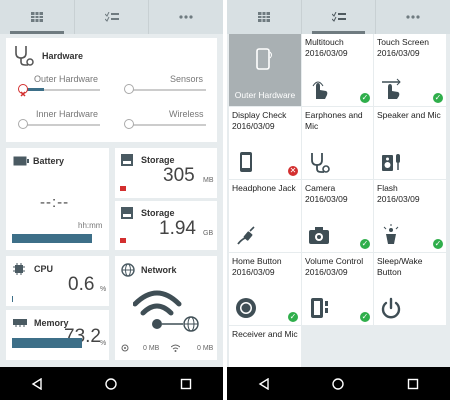  I want to click on power-icon, so click(391, 308).